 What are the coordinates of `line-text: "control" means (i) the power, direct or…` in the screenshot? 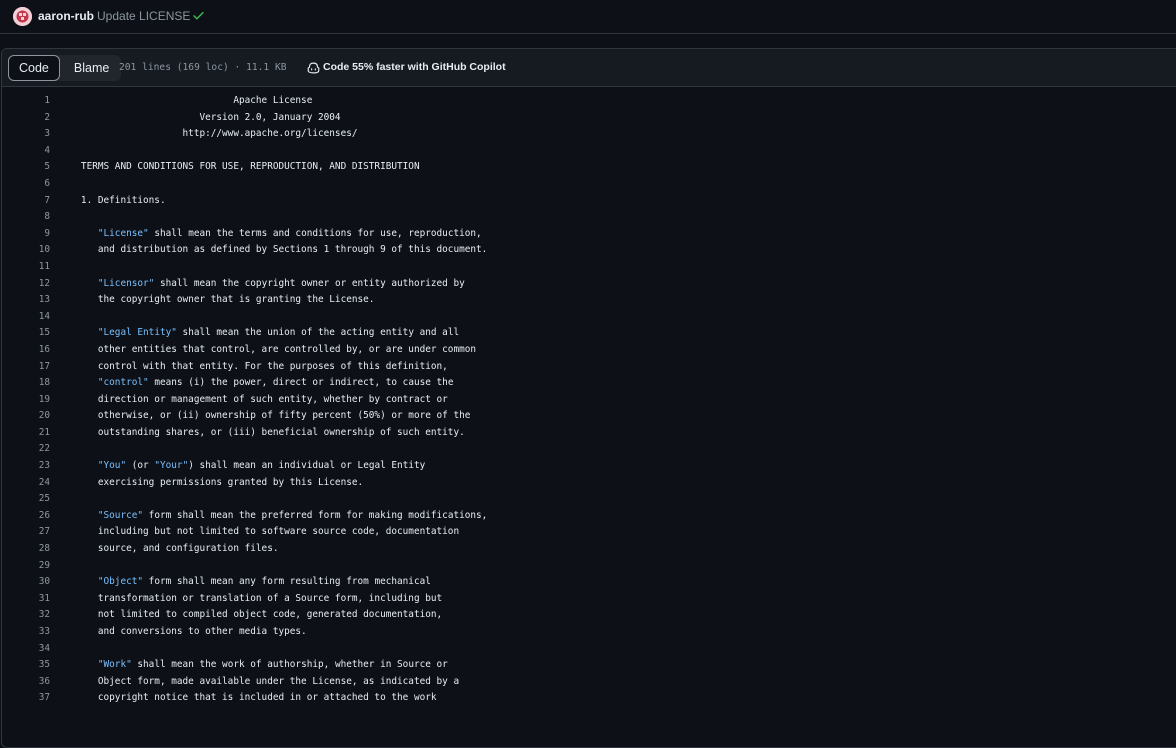 It's located at (275, 383).